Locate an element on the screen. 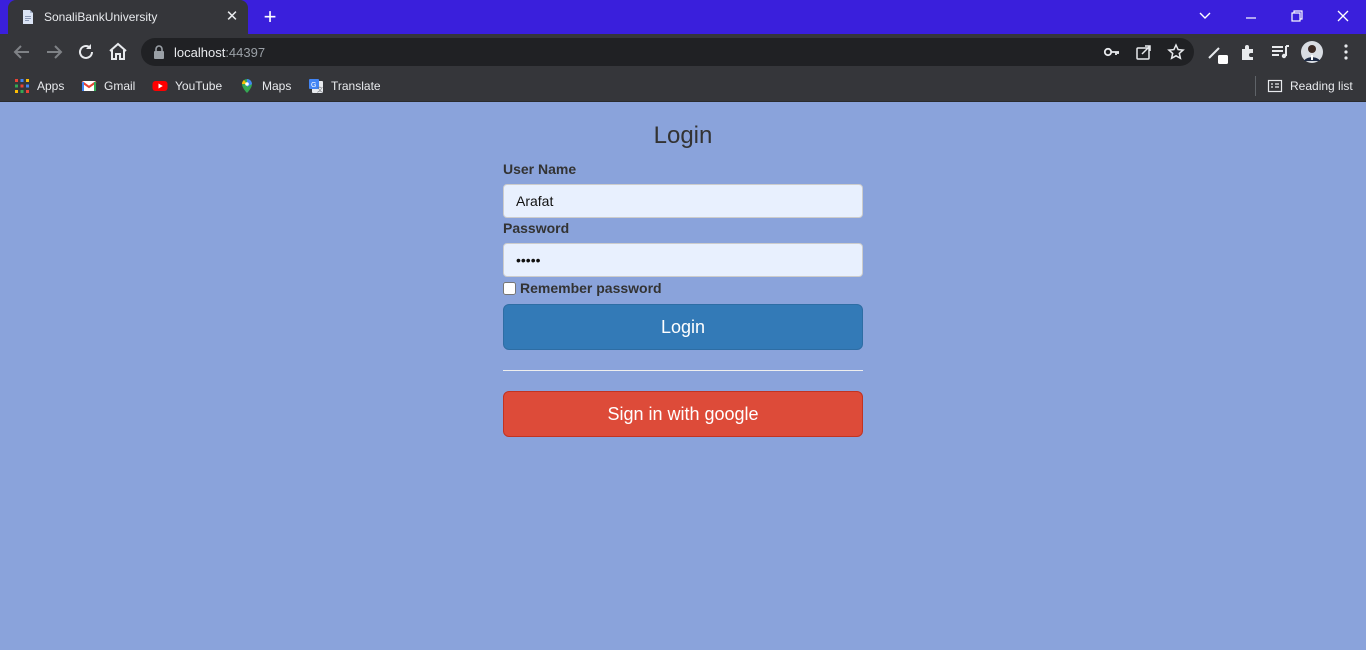 The image size is (1366, 650). username-input is located at coordinates (683, 201).